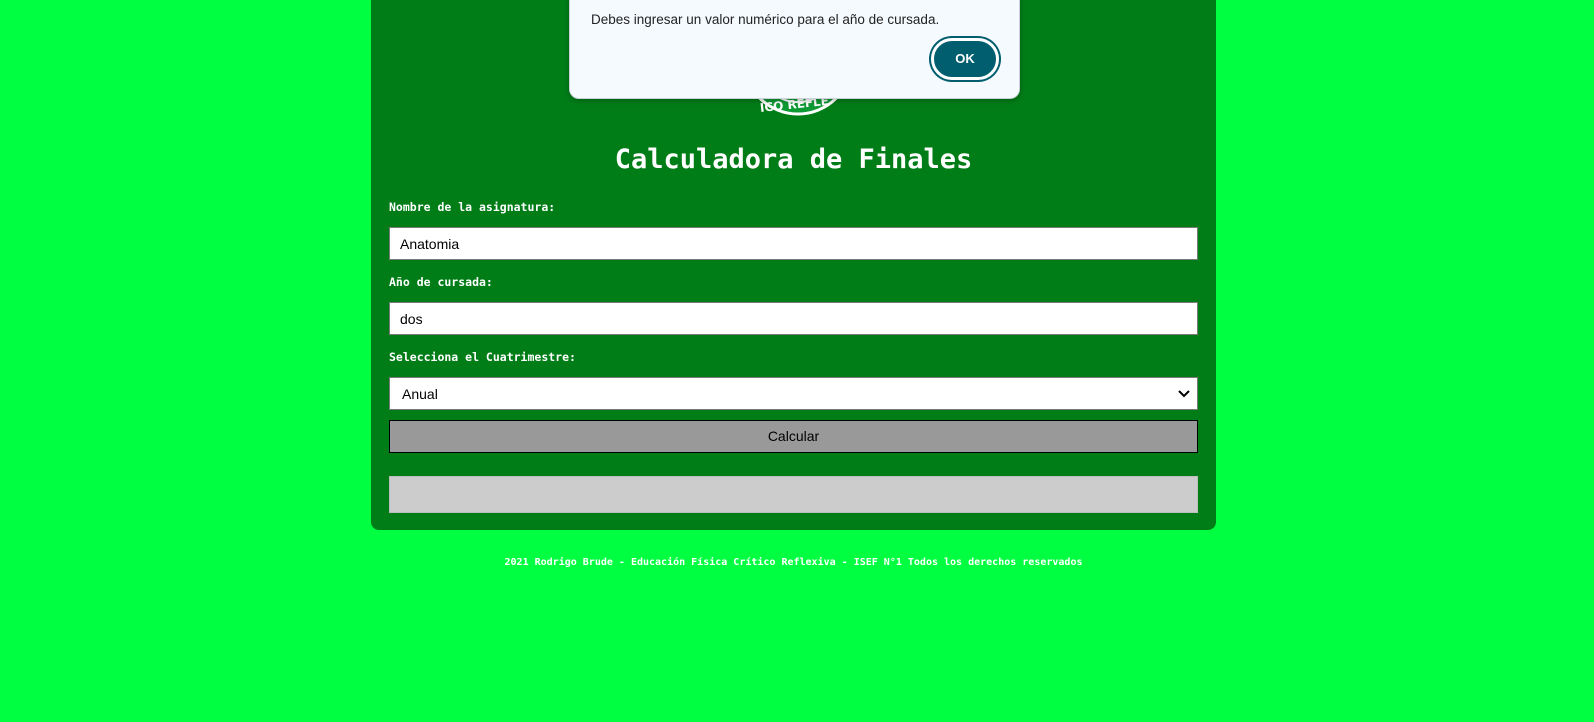 This screenshot has width=1594, height=722. I want to click on year-input, so click(793, 318).